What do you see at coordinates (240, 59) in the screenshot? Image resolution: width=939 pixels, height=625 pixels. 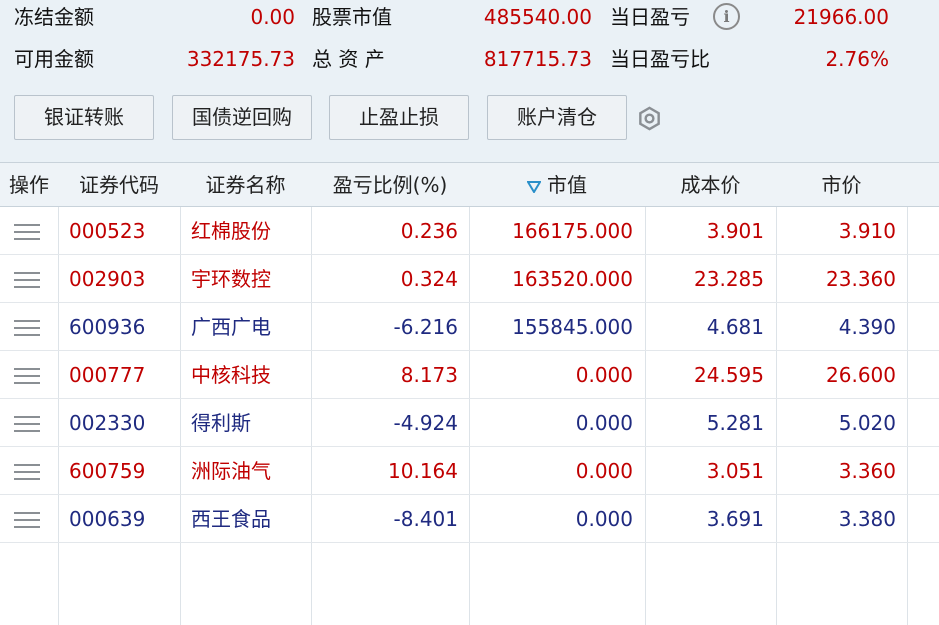 I see `available-amount-value: 332175.73` at bounding box center [240, 59].